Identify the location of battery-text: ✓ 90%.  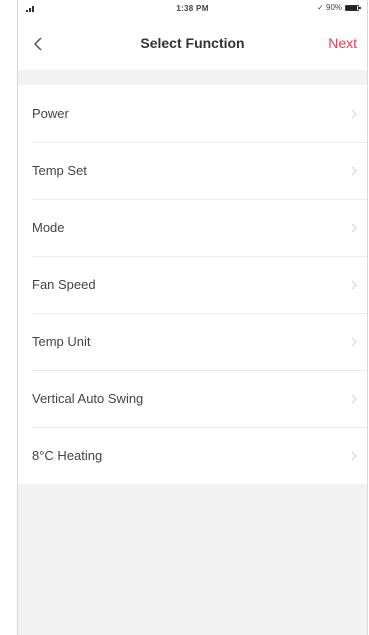
(329, 7).